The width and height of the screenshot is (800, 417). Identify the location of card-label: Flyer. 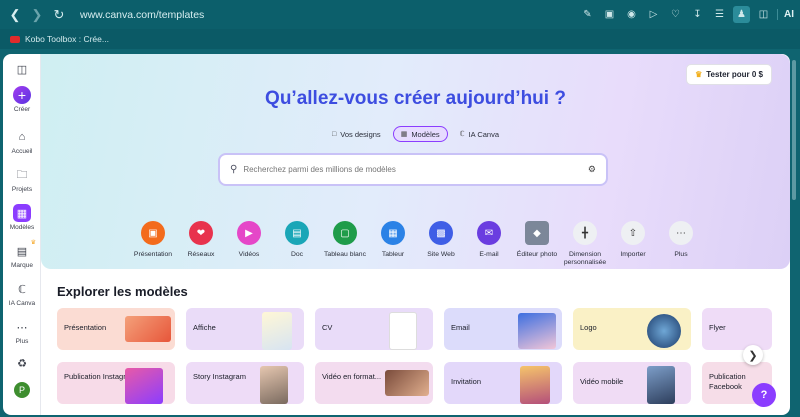
(717, 327).